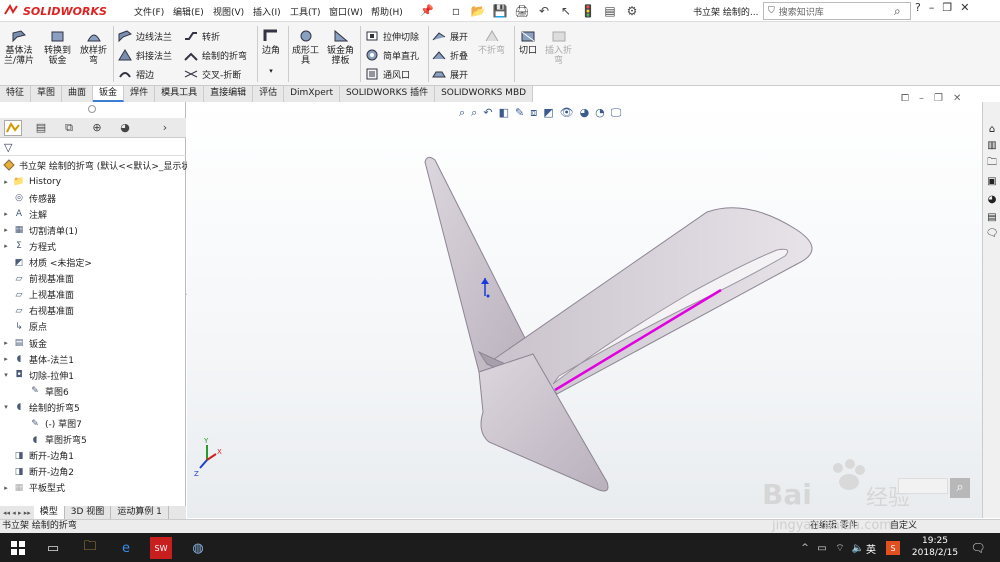 This screenshot has height=562, width=1000. What do you see at coordinates (198, 548) in the screenshot?
I see `app-taskbar-icon: ◍` at bounding box center [198, 548].